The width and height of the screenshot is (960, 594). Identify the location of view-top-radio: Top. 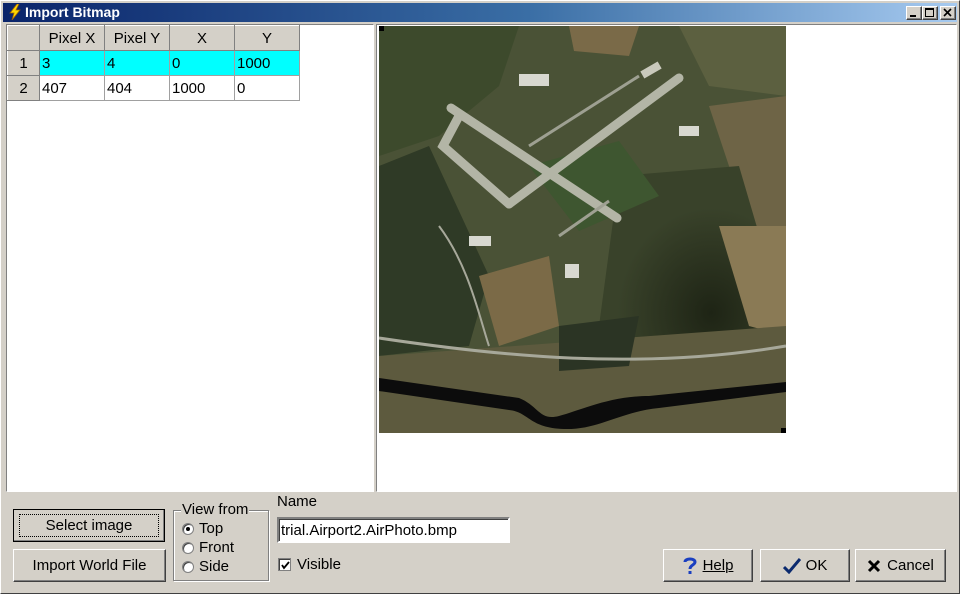
(202, 528).